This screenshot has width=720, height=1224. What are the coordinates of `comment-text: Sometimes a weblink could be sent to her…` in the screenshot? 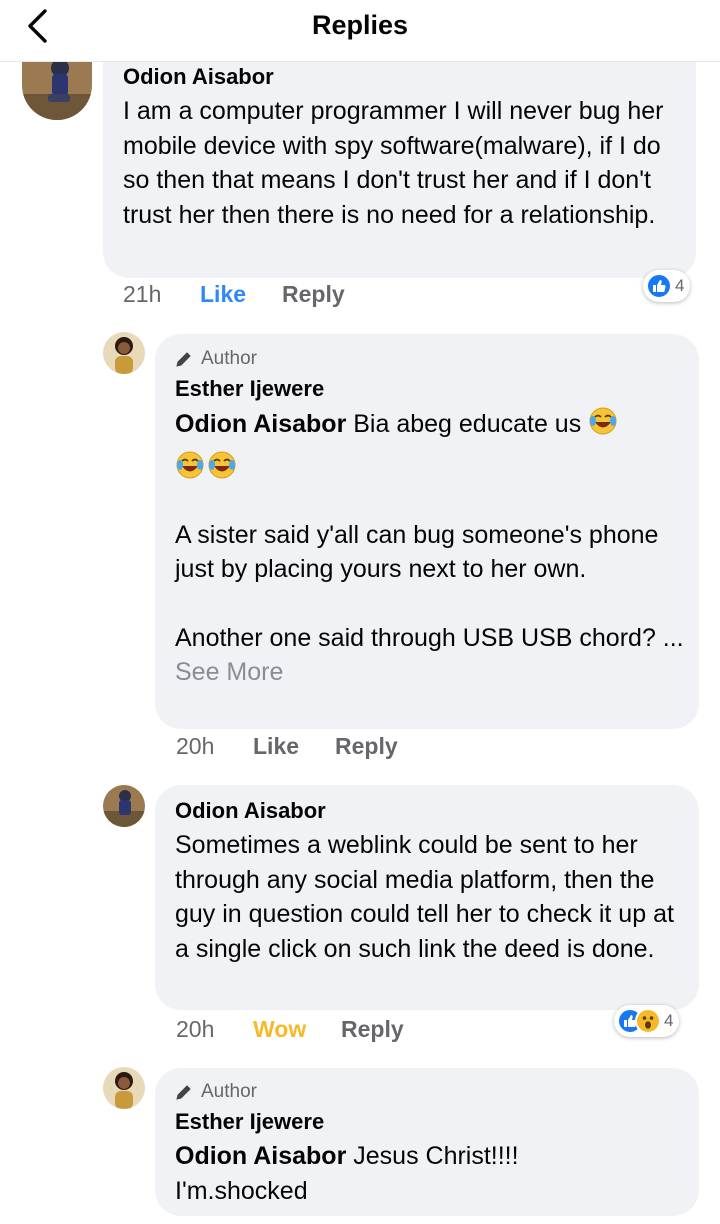 It's located at (424, 897).